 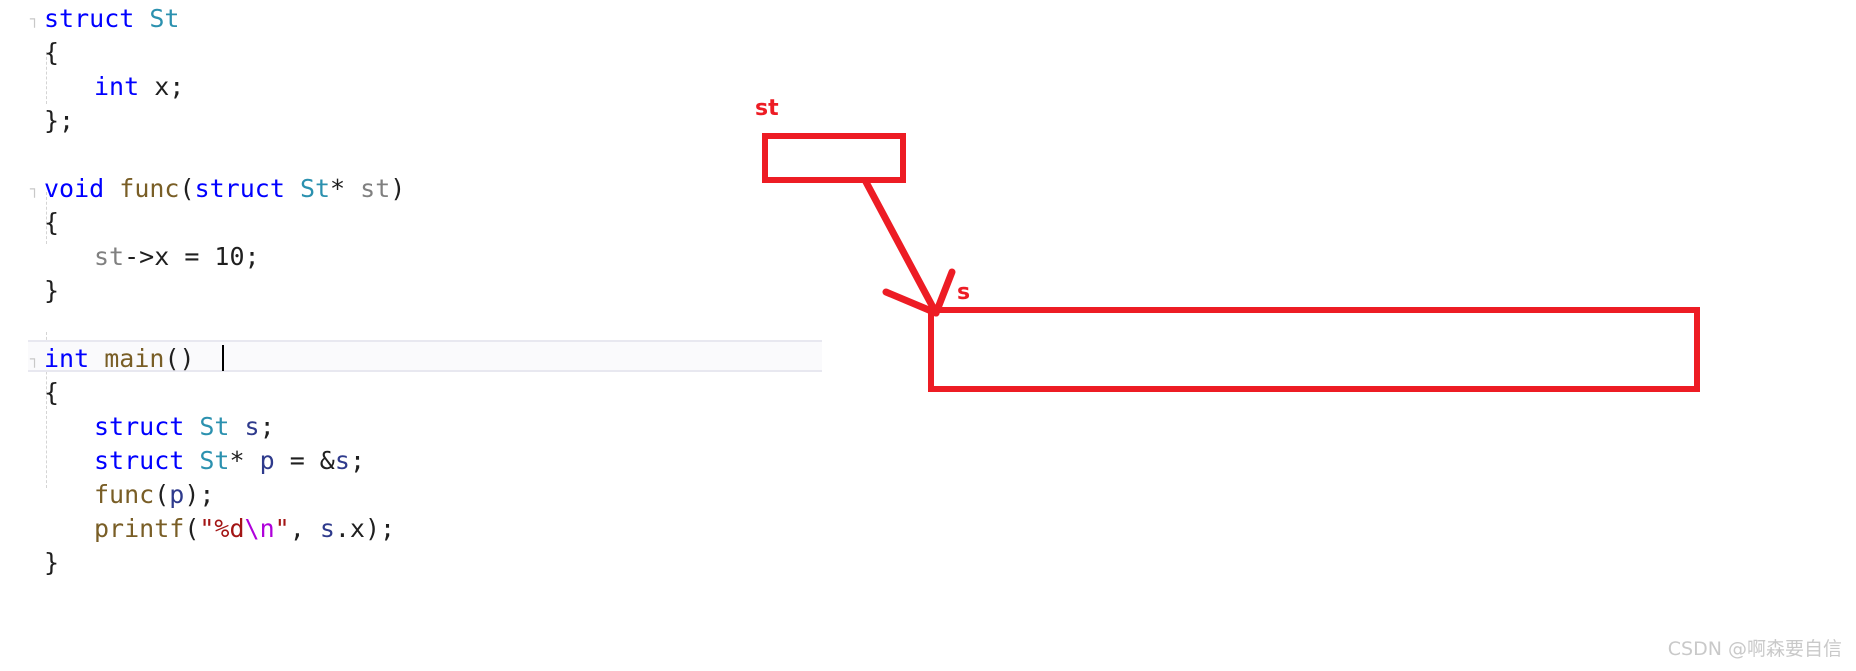 What do you see at coordinates (139, 528) in the screenshot?
I see `code-token: printf` at bounding box center [139, 528].